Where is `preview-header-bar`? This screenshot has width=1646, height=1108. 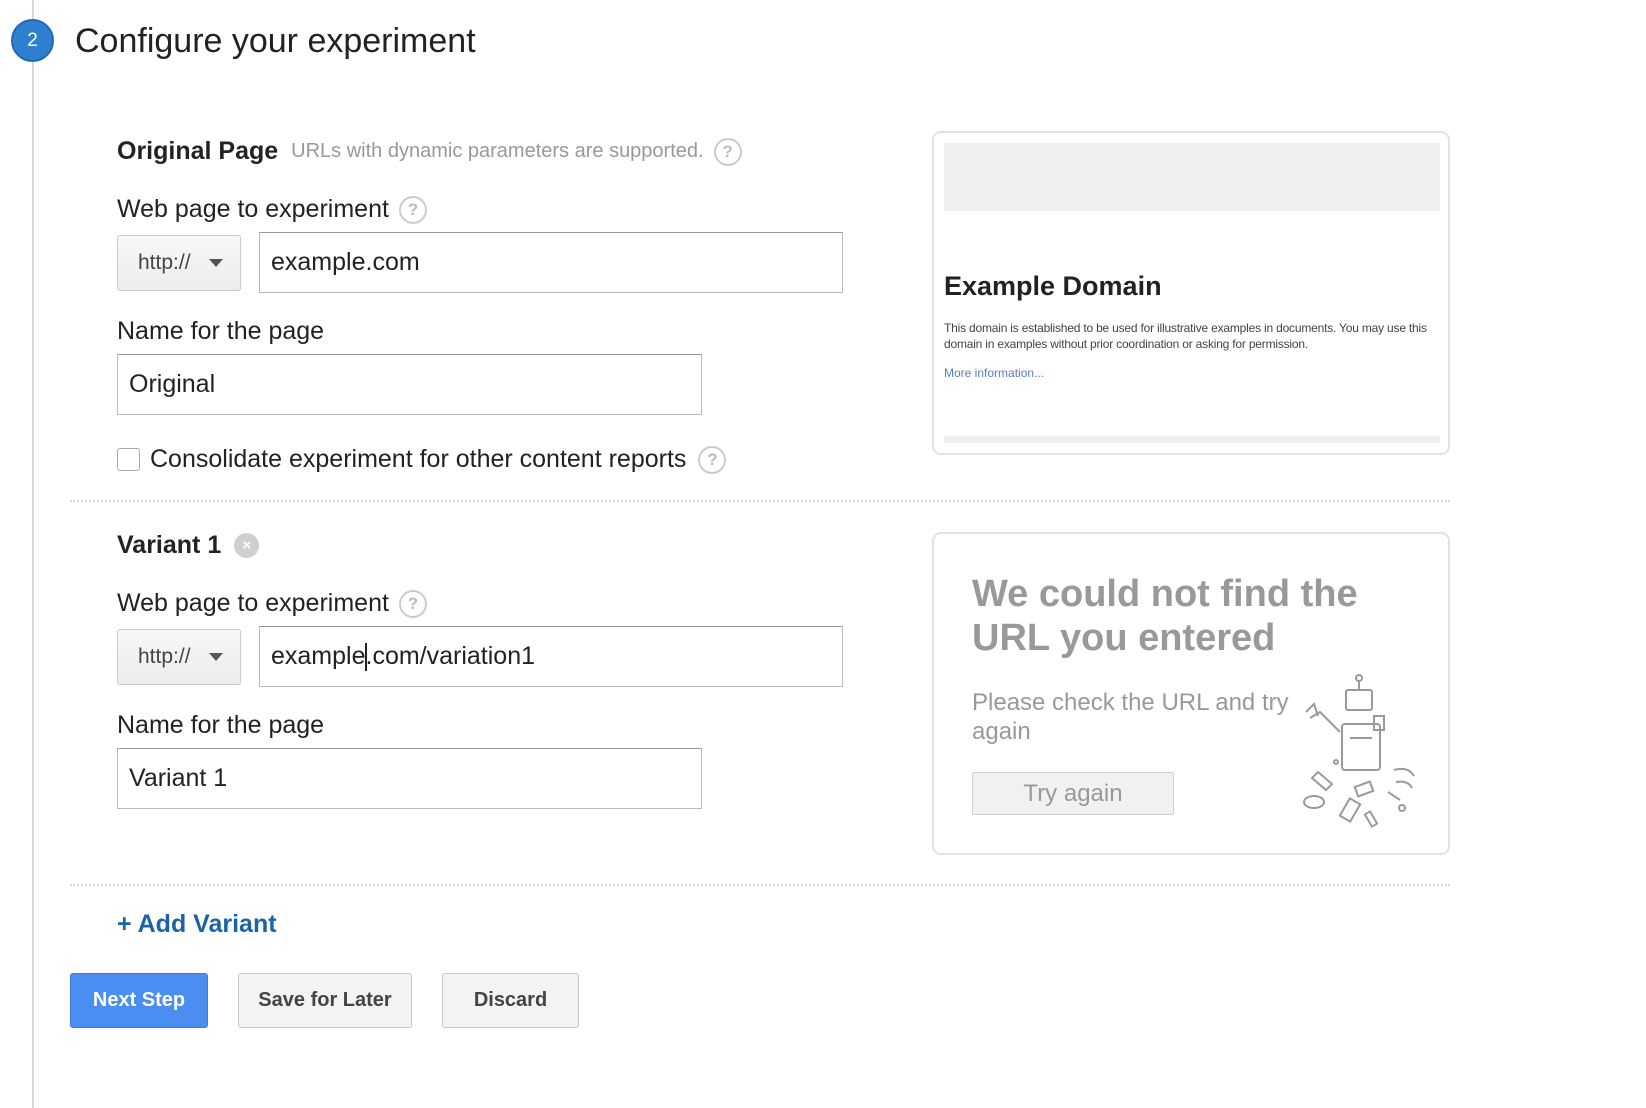
preview-header-bar is located at coordinates (1192, 177).